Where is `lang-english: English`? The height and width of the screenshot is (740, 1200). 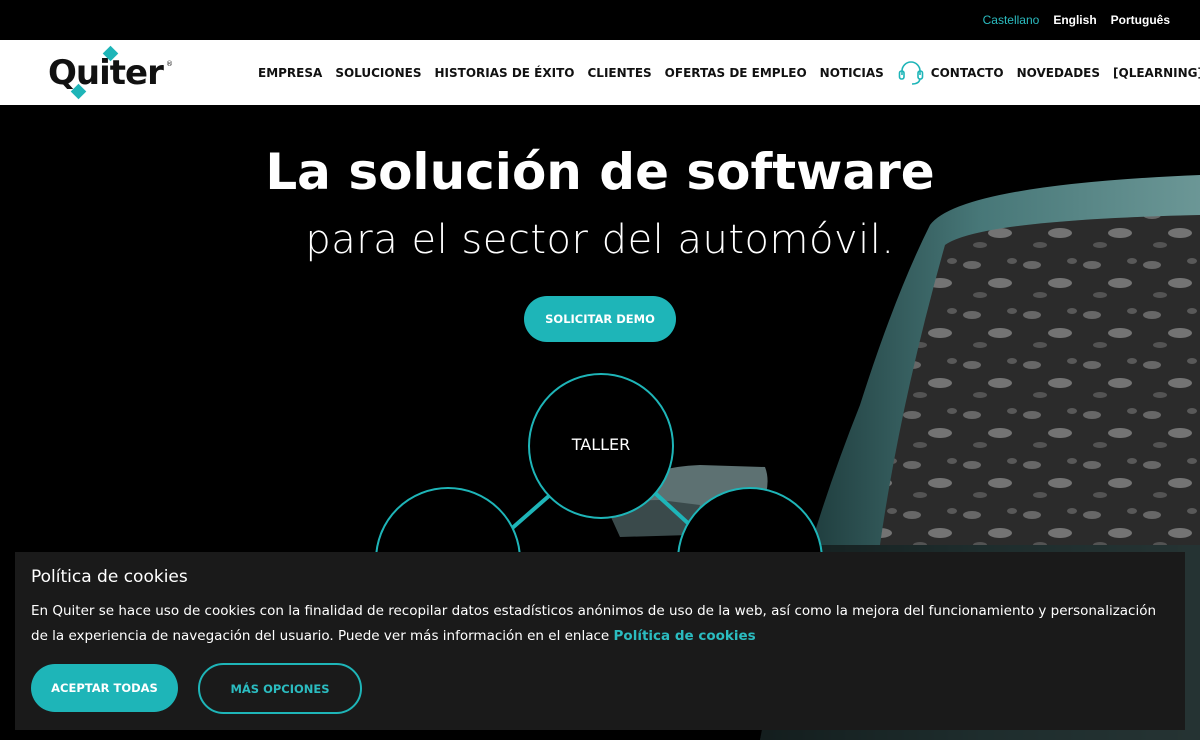 lang-english: English is located at coordinates (1074, 20).